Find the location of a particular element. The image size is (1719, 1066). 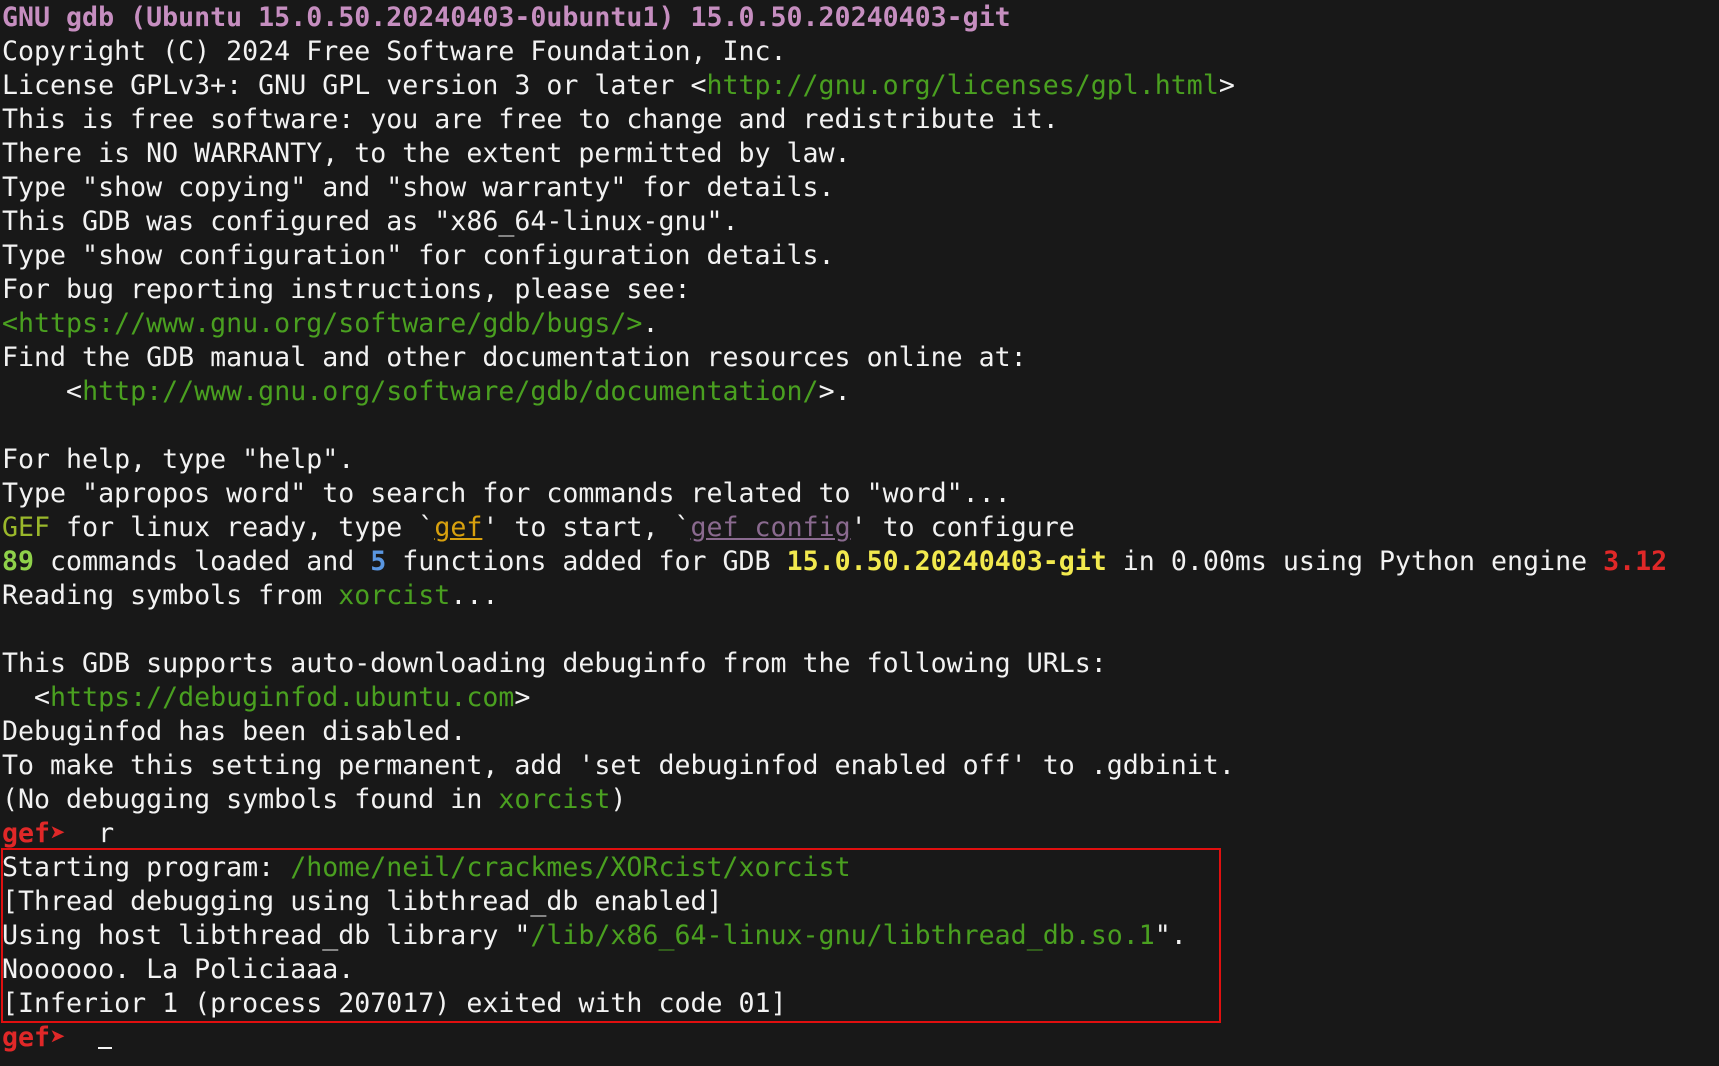

bugs-url-period: . is located at coordinates (650, 323).